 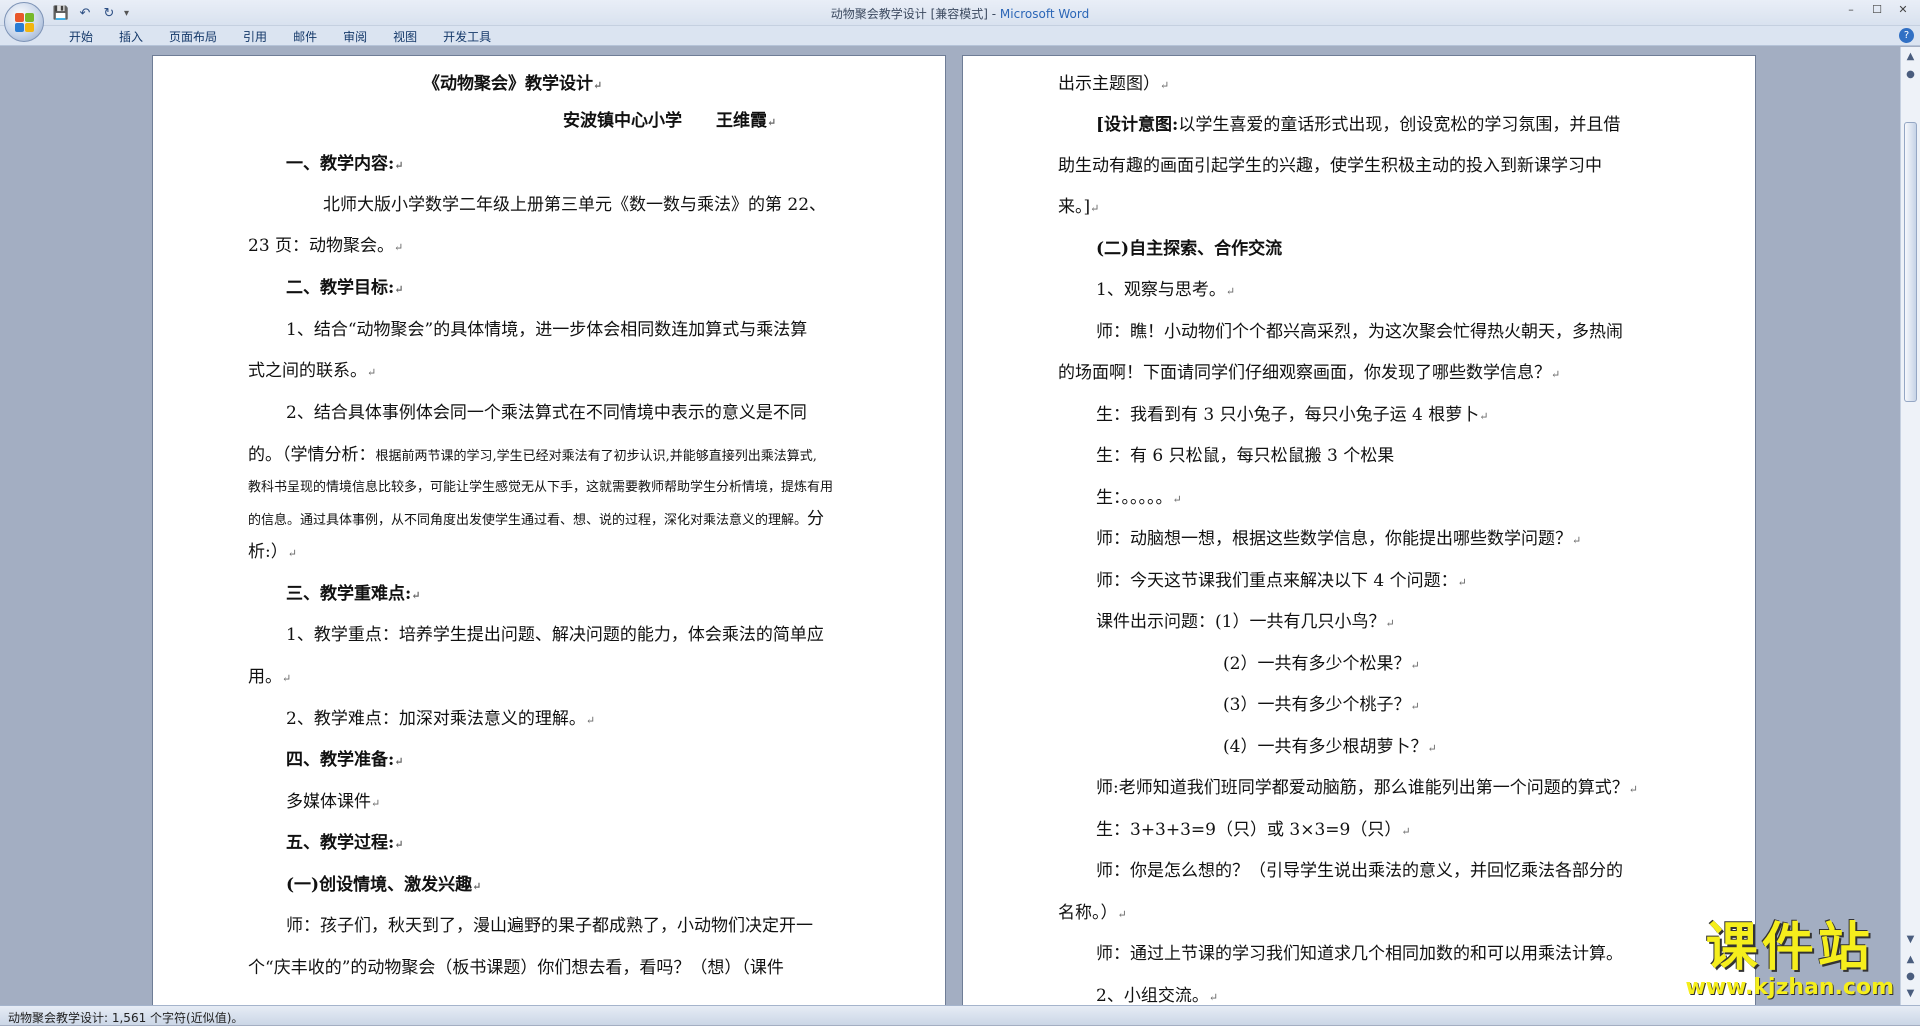 I want to click on paragraph-line: 用。↵, so click(x=270, y=677).